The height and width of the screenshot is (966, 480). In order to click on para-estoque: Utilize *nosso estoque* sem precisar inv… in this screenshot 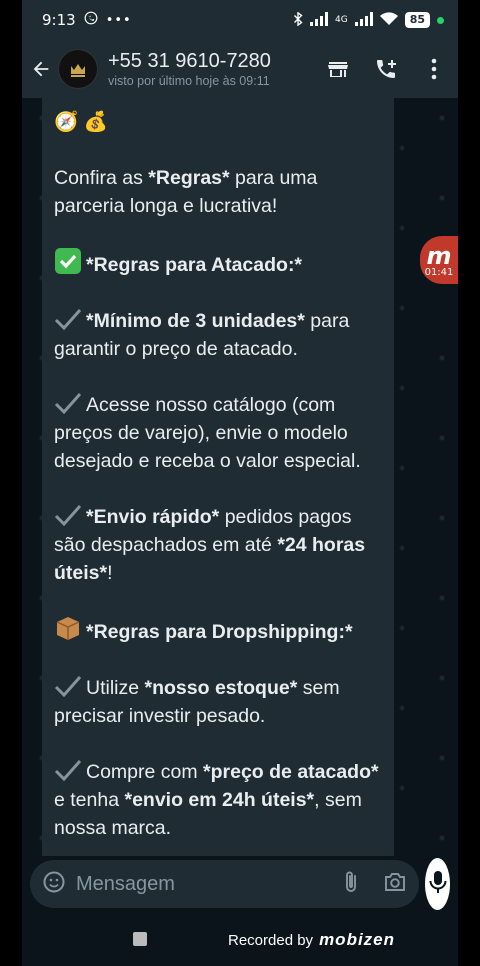, I will do `click(218, 702)`.